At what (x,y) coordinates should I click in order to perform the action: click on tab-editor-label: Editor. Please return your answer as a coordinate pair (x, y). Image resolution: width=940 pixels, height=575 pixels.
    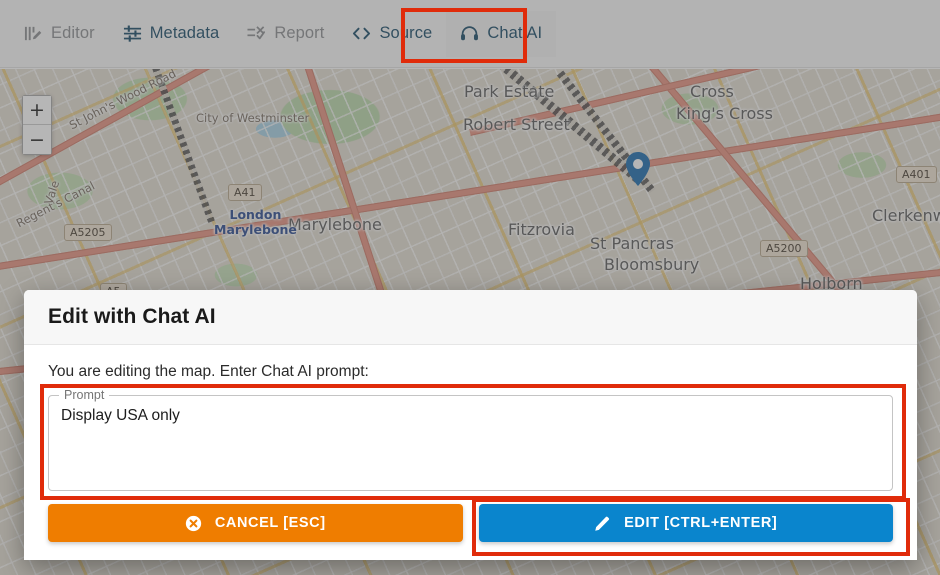
    Looking at the image, I should click on (73, 33).